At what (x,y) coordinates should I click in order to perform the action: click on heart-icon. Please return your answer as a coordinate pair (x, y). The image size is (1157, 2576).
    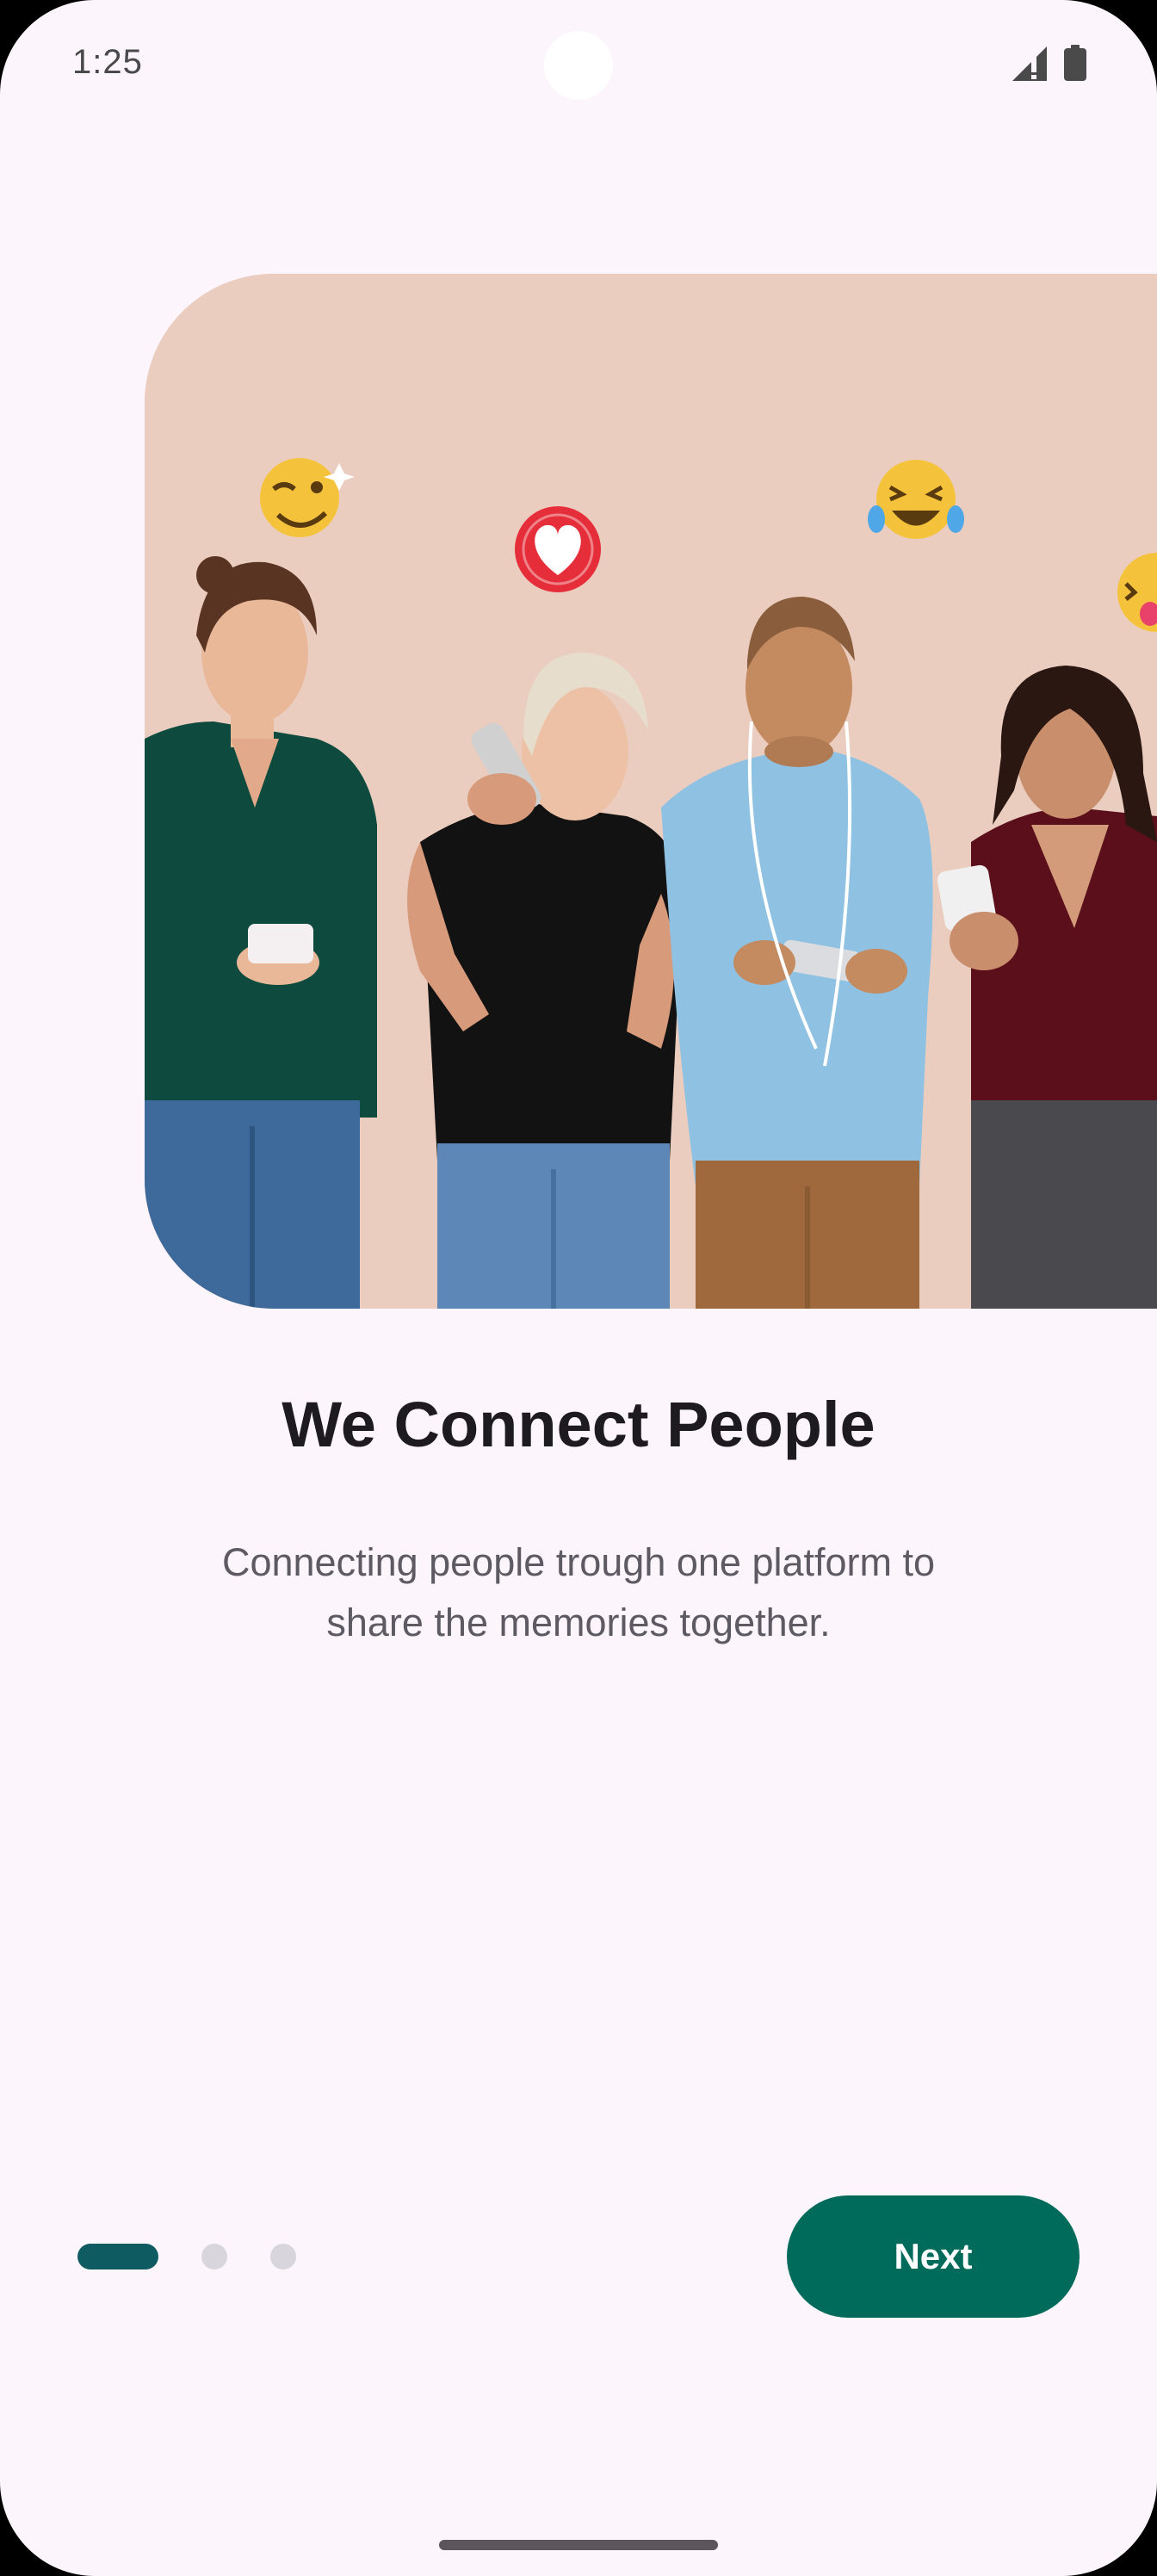
    Looking at the image, I should click on (558, 549).